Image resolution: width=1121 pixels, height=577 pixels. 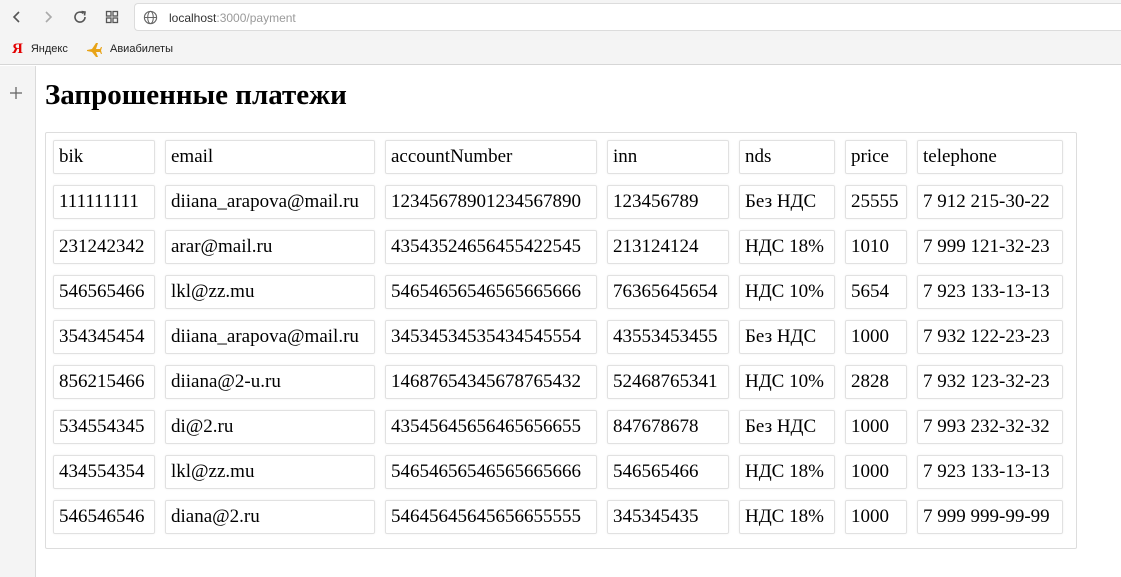 I want to click on cell-account-number: 43543524656455422545, so click(x=491, y=247).